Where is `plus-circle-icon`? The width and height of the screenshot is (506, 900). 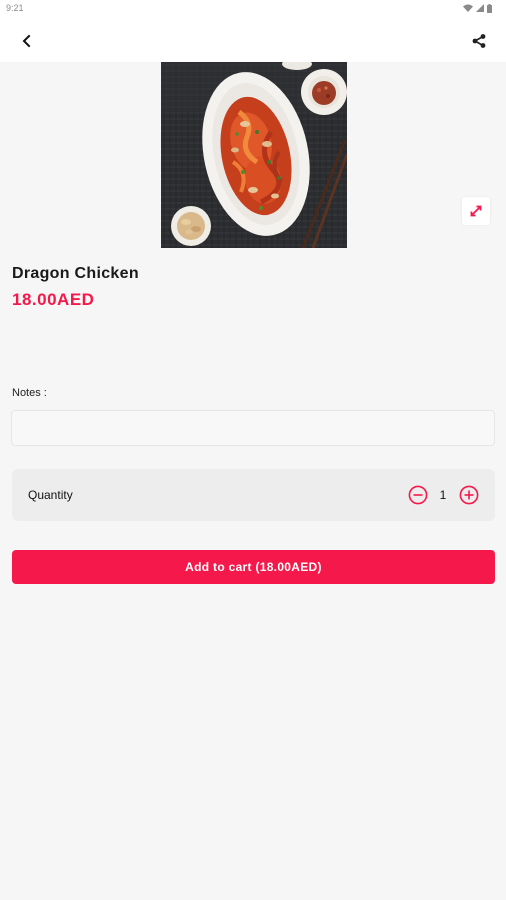 plus-circle-icon is located at coordinates (469, 495).